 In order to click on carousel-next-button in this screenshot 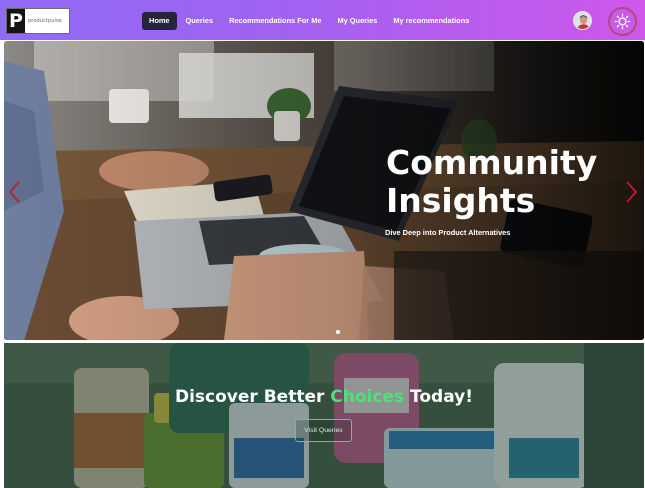, I will do `click(631, 192)`.